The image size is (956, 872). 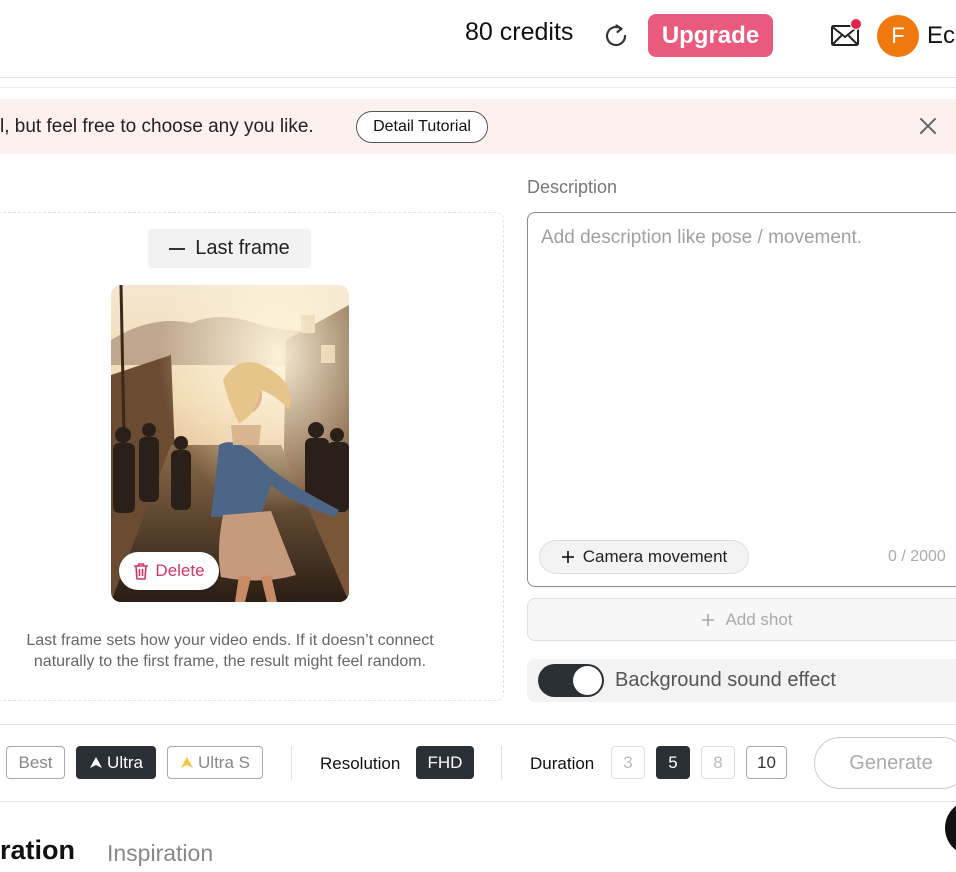 I want to click on refresh-icon, so click(x=616, y=36).